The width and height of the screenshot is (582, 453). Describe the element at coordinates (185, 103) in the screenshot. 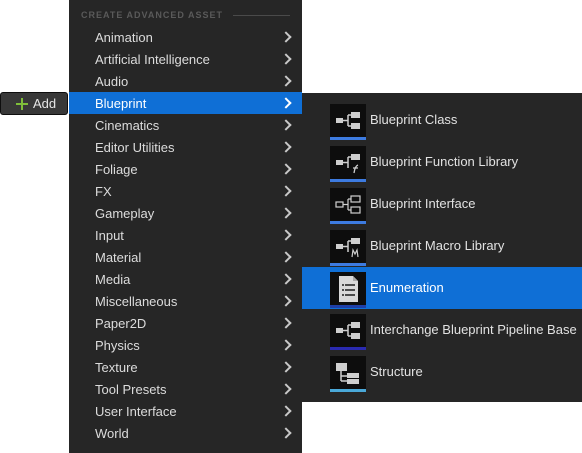

I see `menu-item-blueprint: Blueprint` at that location.